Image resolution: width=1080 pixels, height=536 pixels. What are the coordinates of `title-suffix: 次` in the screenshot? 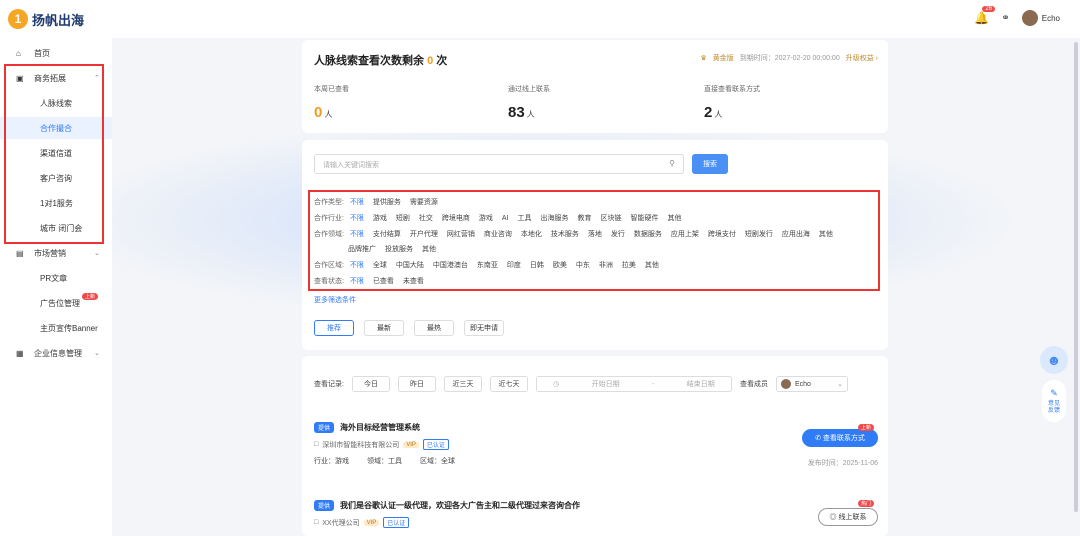 It's located at (440, 61).